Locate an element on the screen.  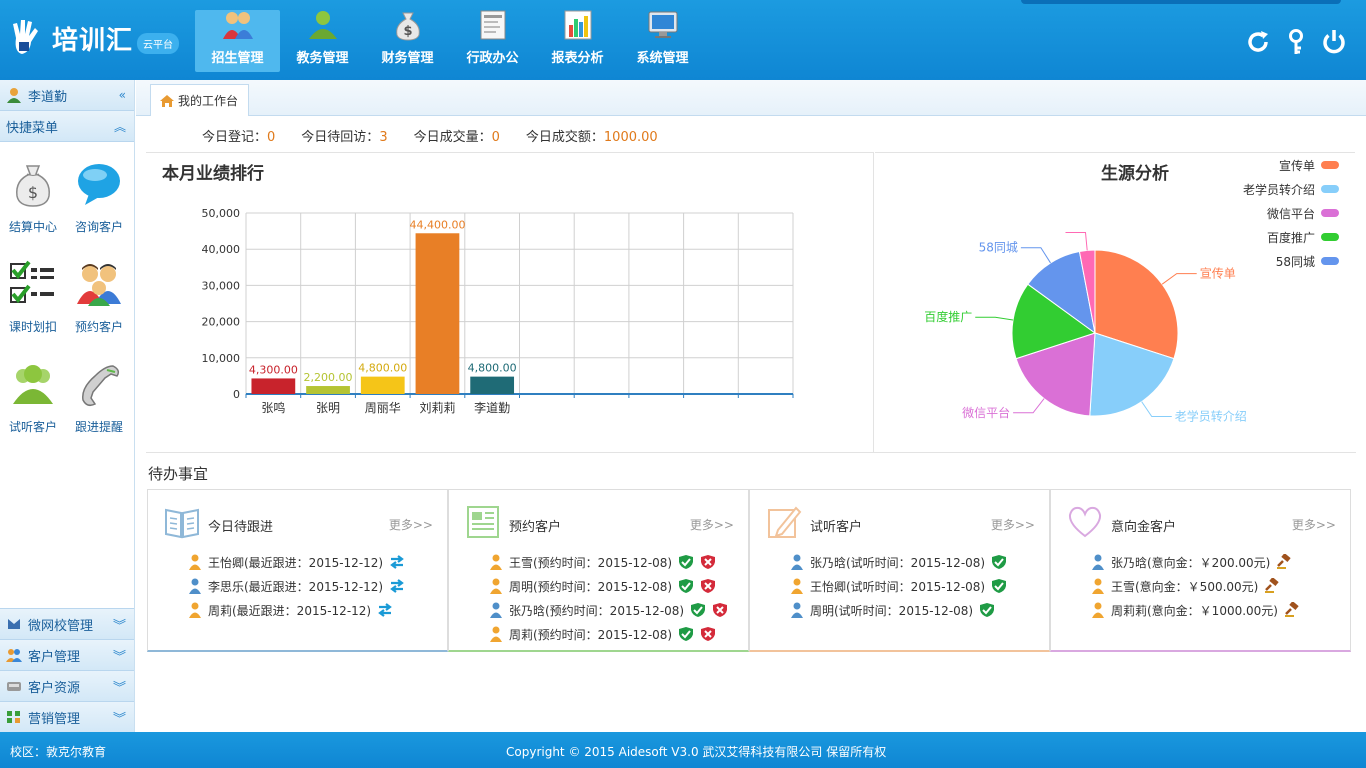
list-item-text: 李思乐(最近跟进：2015-12-12) is located at coordinates (296, 586).